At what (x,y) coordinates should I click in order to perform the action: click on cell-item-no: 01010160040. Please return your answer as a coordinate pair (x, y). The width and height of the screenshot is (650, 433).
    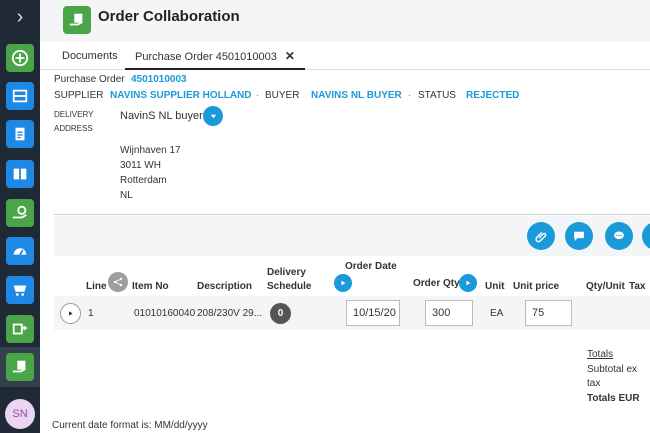
    Looking at the image, I should click on (165, 313).